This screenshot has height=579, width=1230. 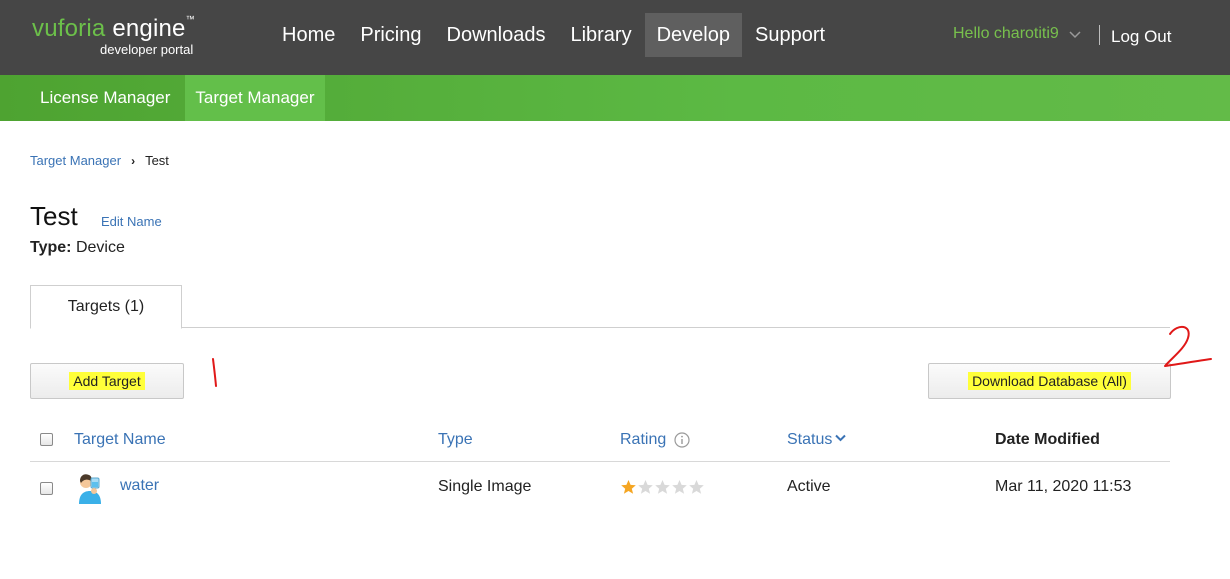 I want to click on type-value: Device, so click(x=100, y=247).